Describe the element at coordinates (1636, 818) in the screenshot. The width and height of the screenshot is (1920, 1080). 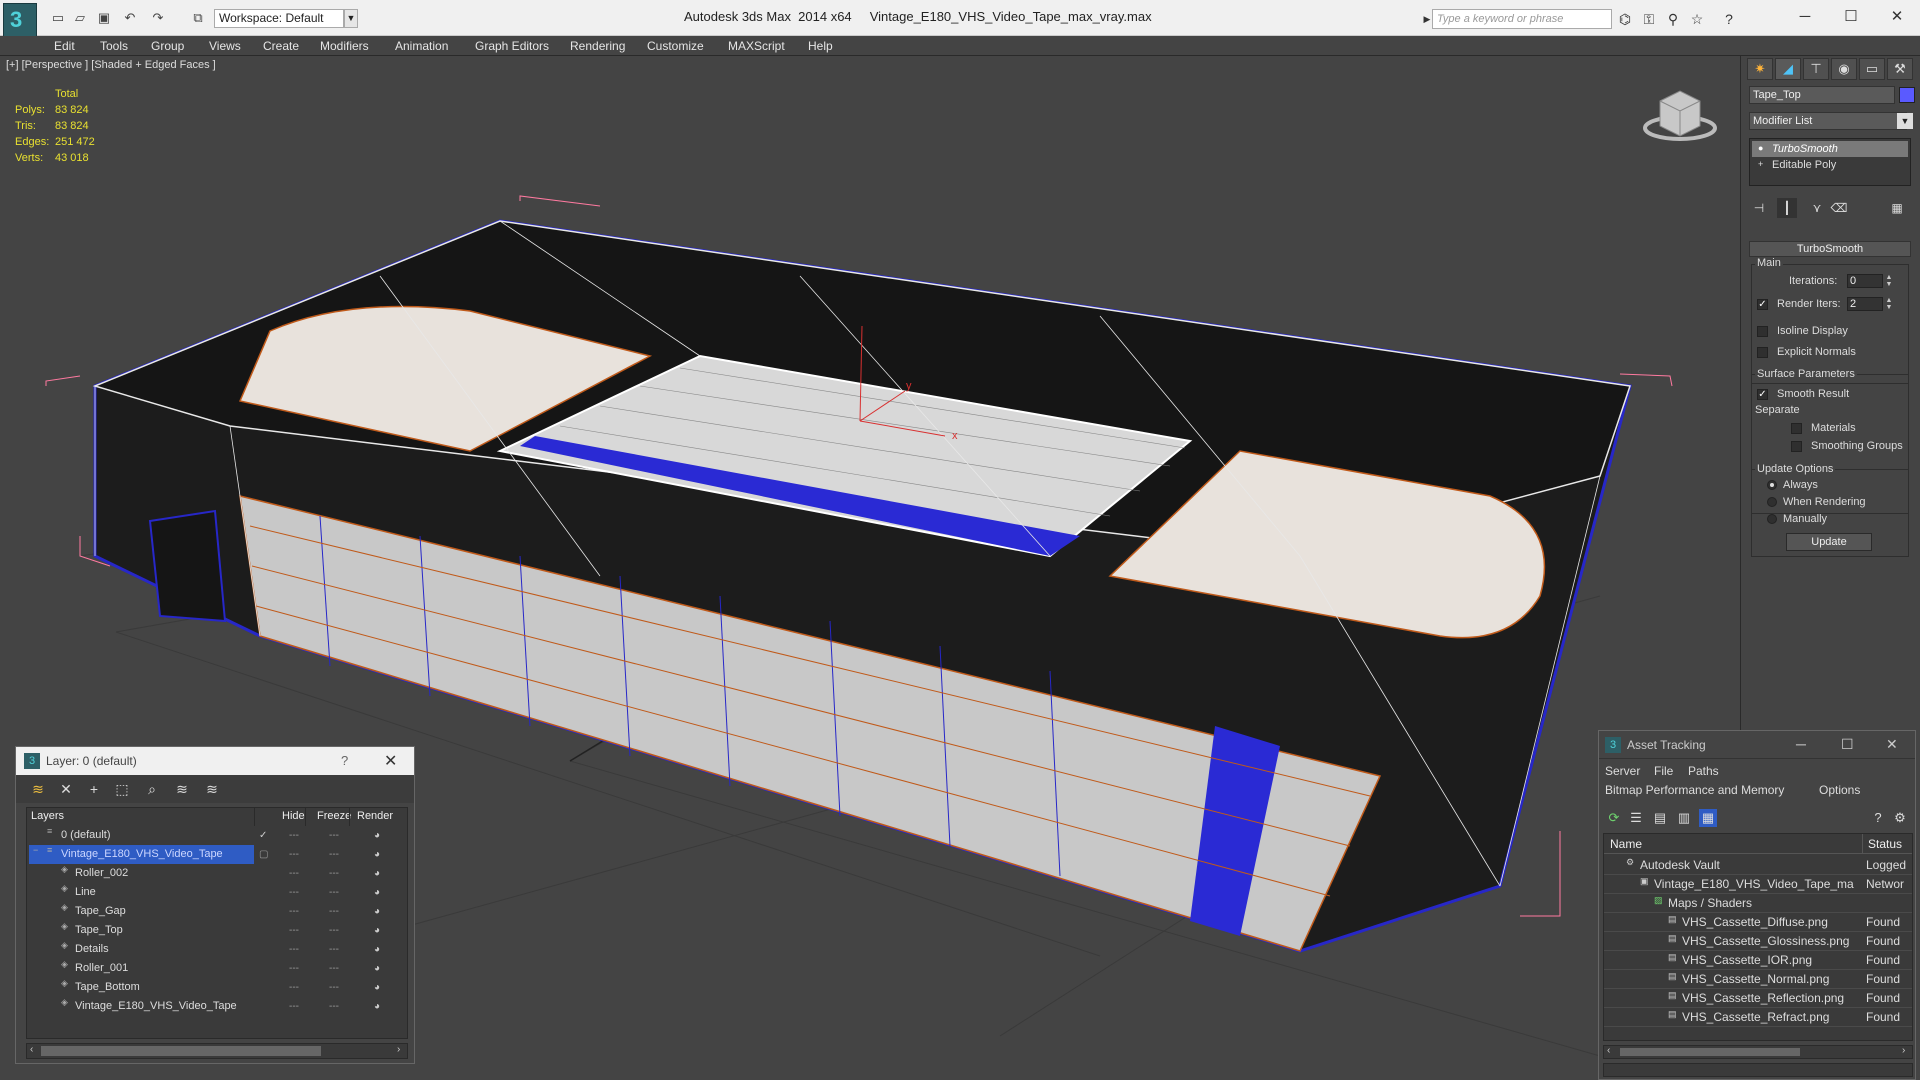
I see `list-view-icon: ☰` at that location.